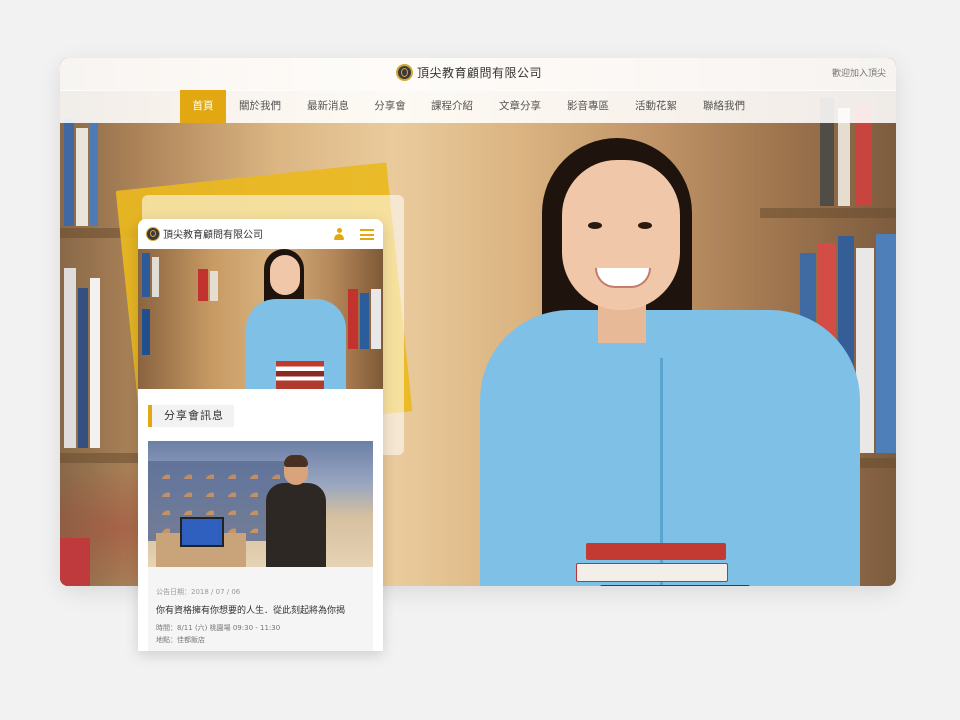 The width and height of the screenshot is (960, 720). What do you see at coordinates (859, 72) in the screenshot?
I see `join-link: 歡迎加入頂尖` at bounding box center [859, 72].